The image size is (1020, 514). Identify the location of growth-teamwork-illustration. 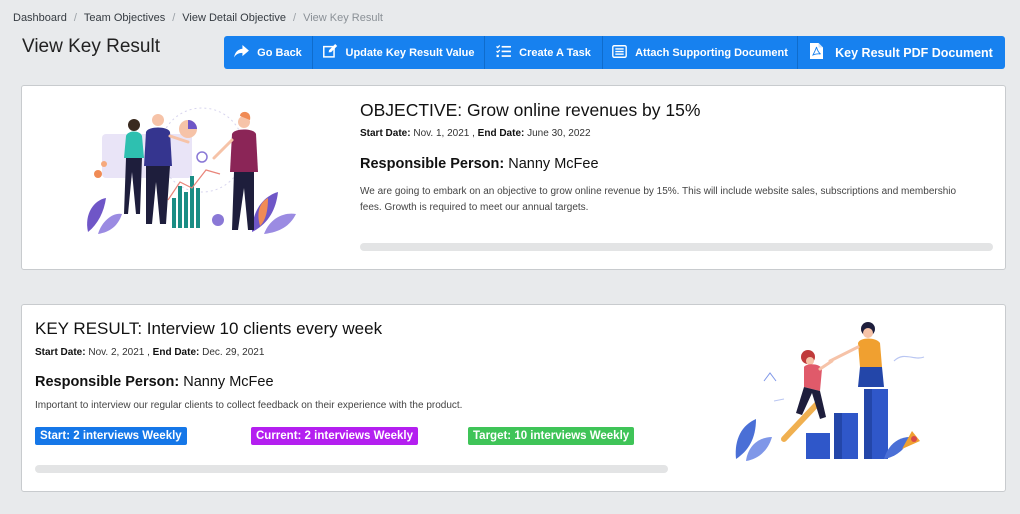
(830, 391).